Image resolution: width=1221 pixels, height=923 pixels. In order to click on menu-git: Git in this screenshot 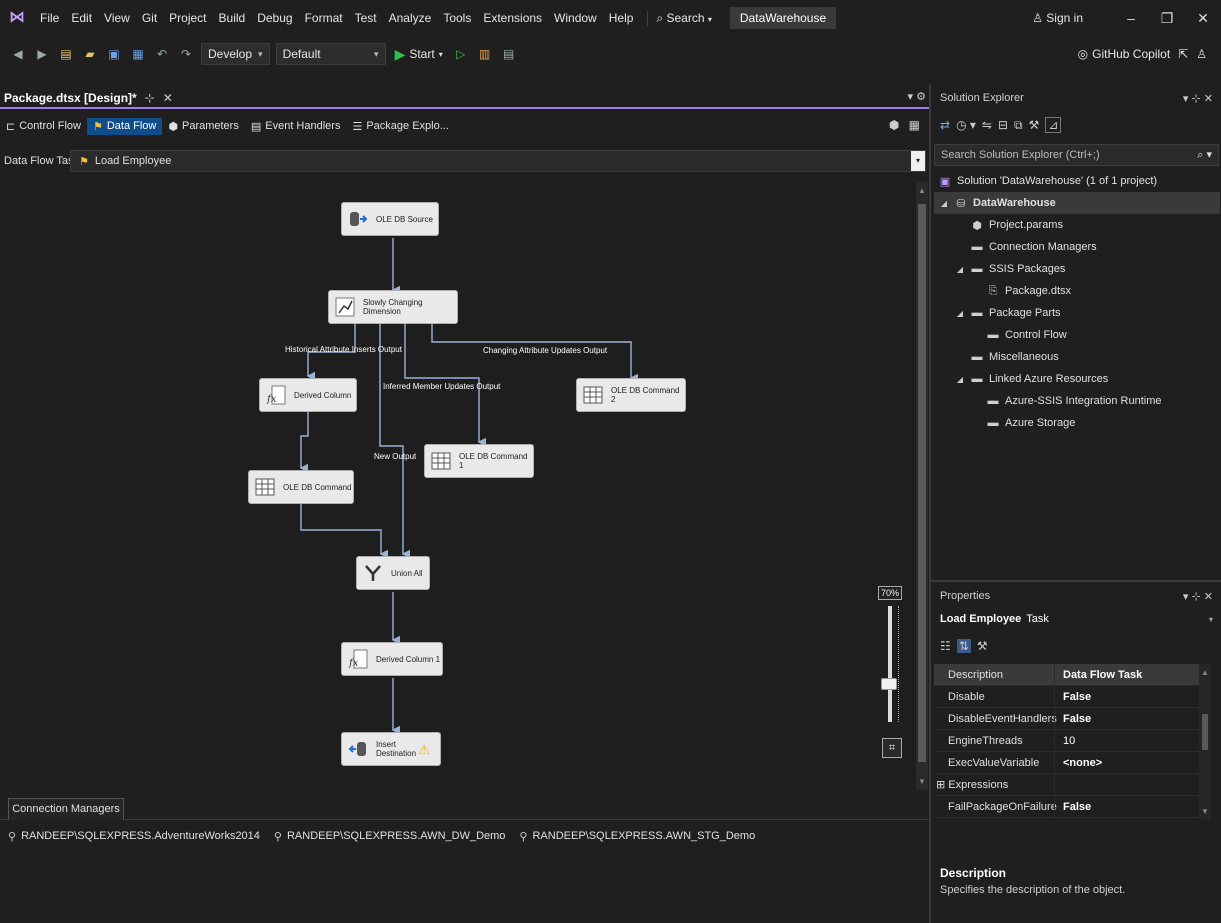, I will do `click(149, 18)`.